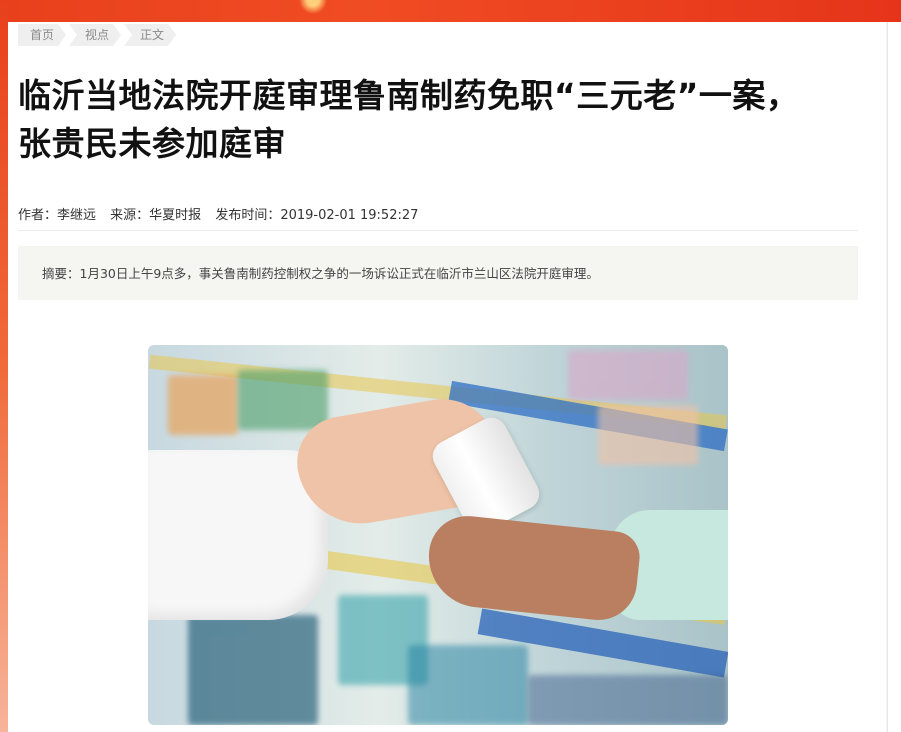 The height and width of the screenshot is (732, 901). What do you see at coordinates (150, 35) in the screenshot?
I see `breadcrumb-current: 正文` at bounding box center [150, 35].